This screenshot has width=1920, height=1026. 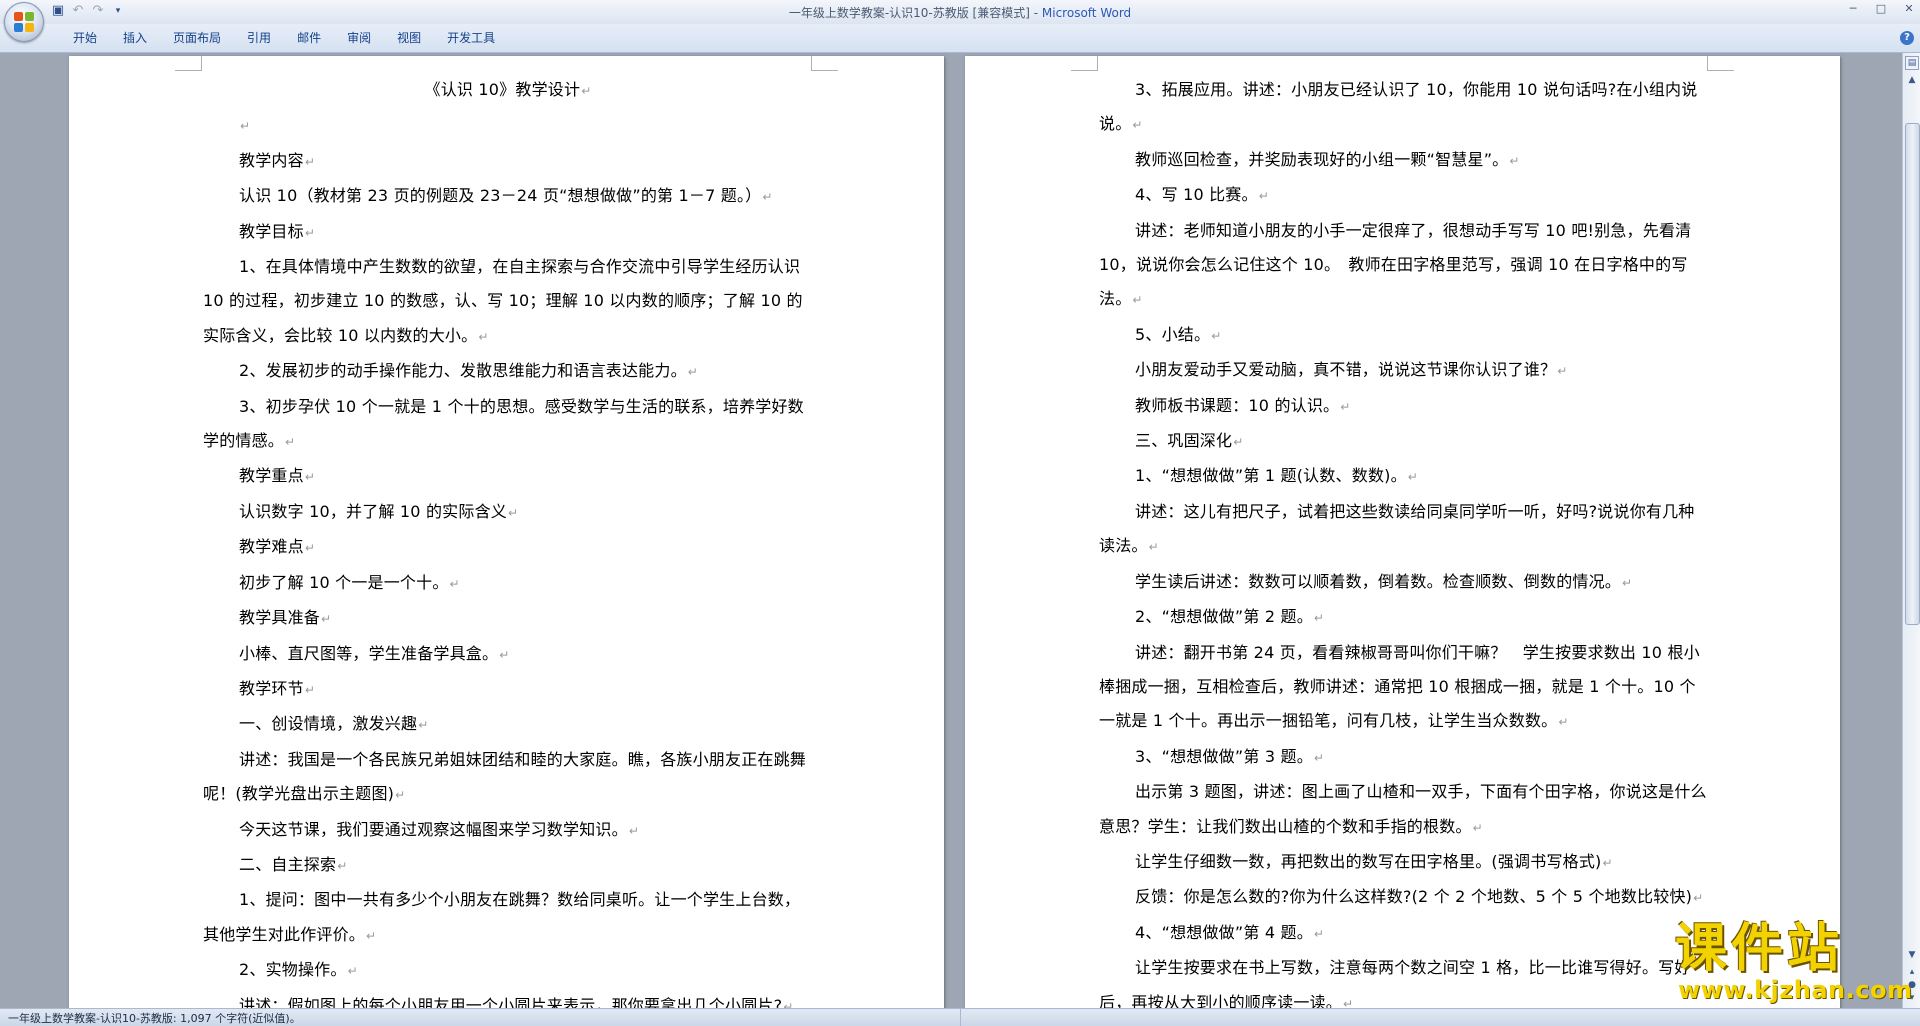 I want to click on paragraph: 讲述：这儿有把尺子，试着把这些数读给同桌同学听一听，好吗?说说你有几种读法。↵, so click(x=1404, y=530).